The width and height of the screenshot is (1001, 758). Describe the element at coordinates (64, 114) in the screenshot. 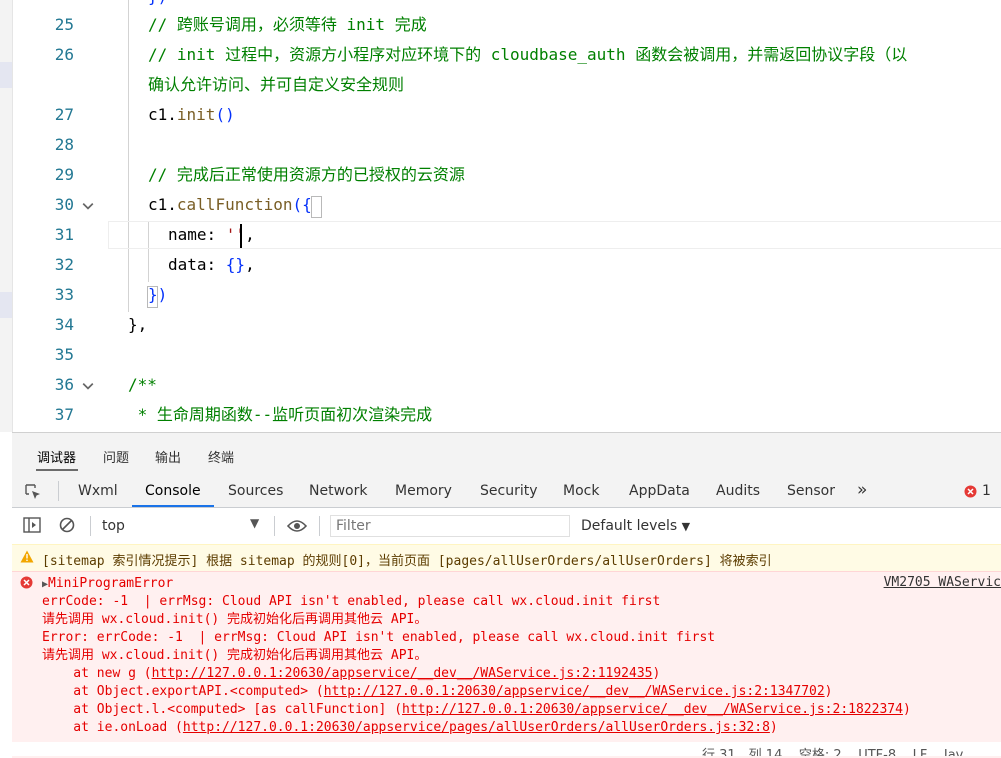

I see `line-number: 27` at that location.